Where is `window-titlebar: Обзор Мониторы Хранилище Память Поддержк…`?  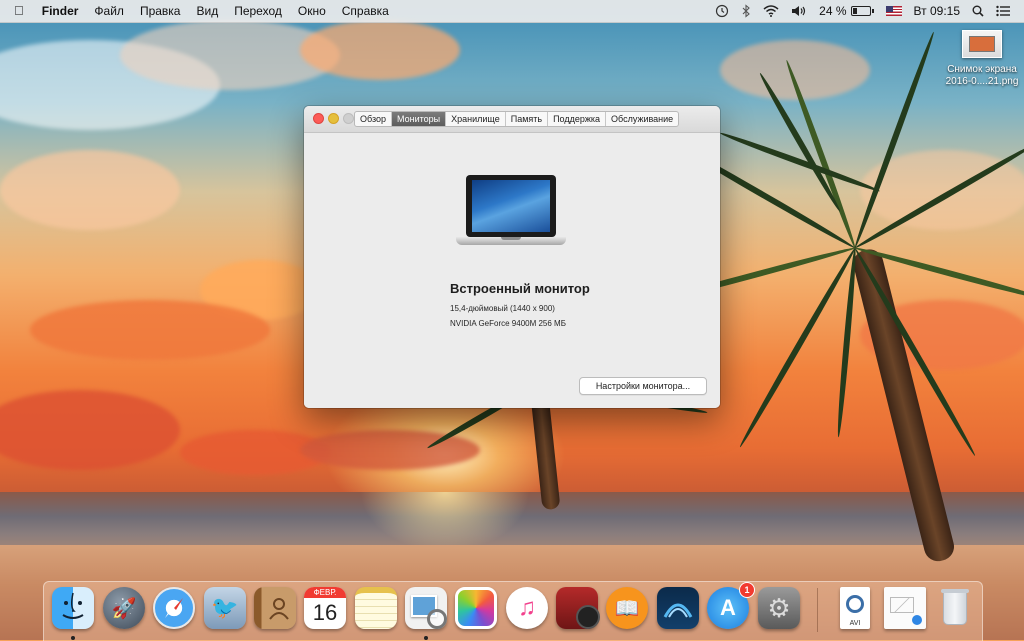 window-titlebar: Обзор Мониторы Хранилище Память Поддержк… is located at coordinates (512, 119).